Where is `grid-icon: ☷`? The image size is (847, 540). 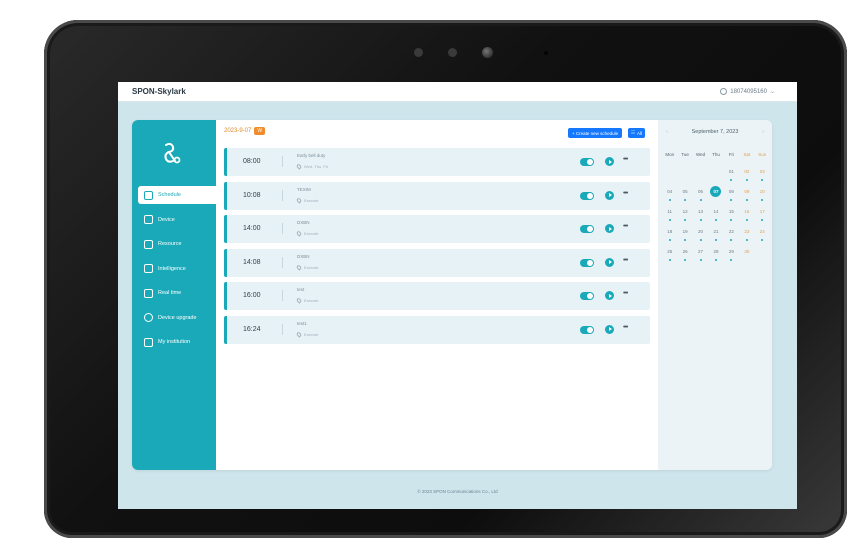 grid-icon: ☷ is located at coordinates (633, 132).